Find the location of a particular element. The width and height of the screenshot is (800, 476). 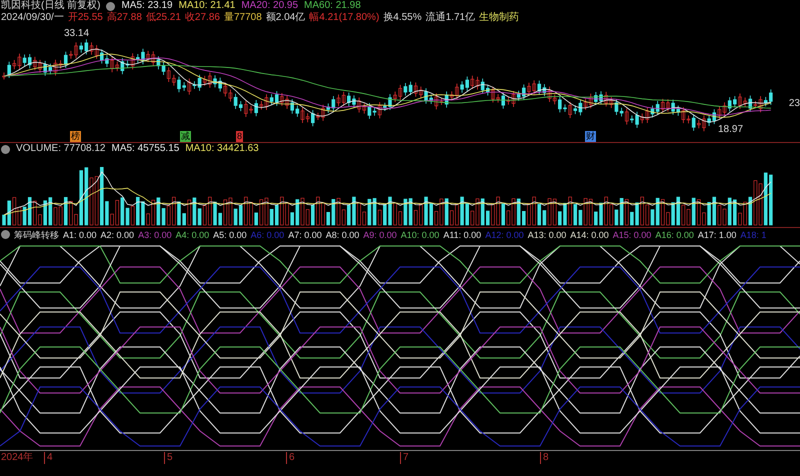

stock-title: 凯因科技(日线 前复权) is located at coordinates (50, 6).